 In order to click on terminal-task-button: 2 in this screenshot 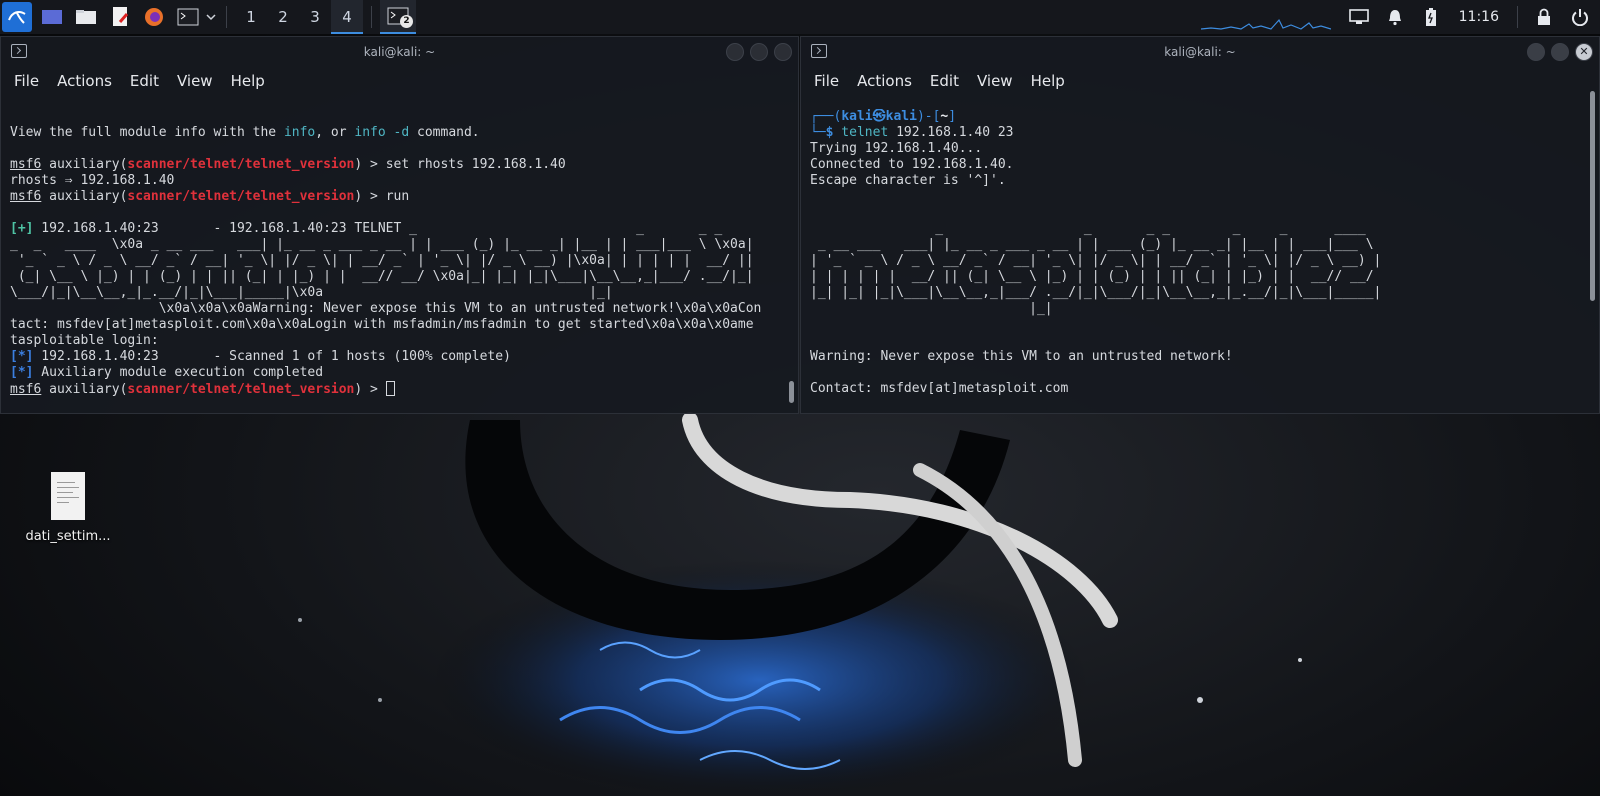, I will do `click(398, 17)`.